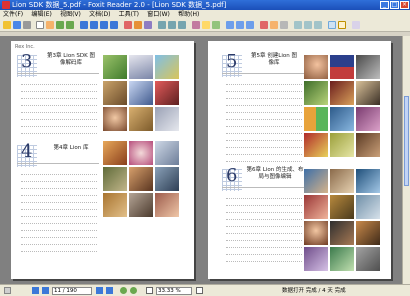  Describe the element at coordinates (332, 25) in the screenshot. I see `attach-icon` at that location.